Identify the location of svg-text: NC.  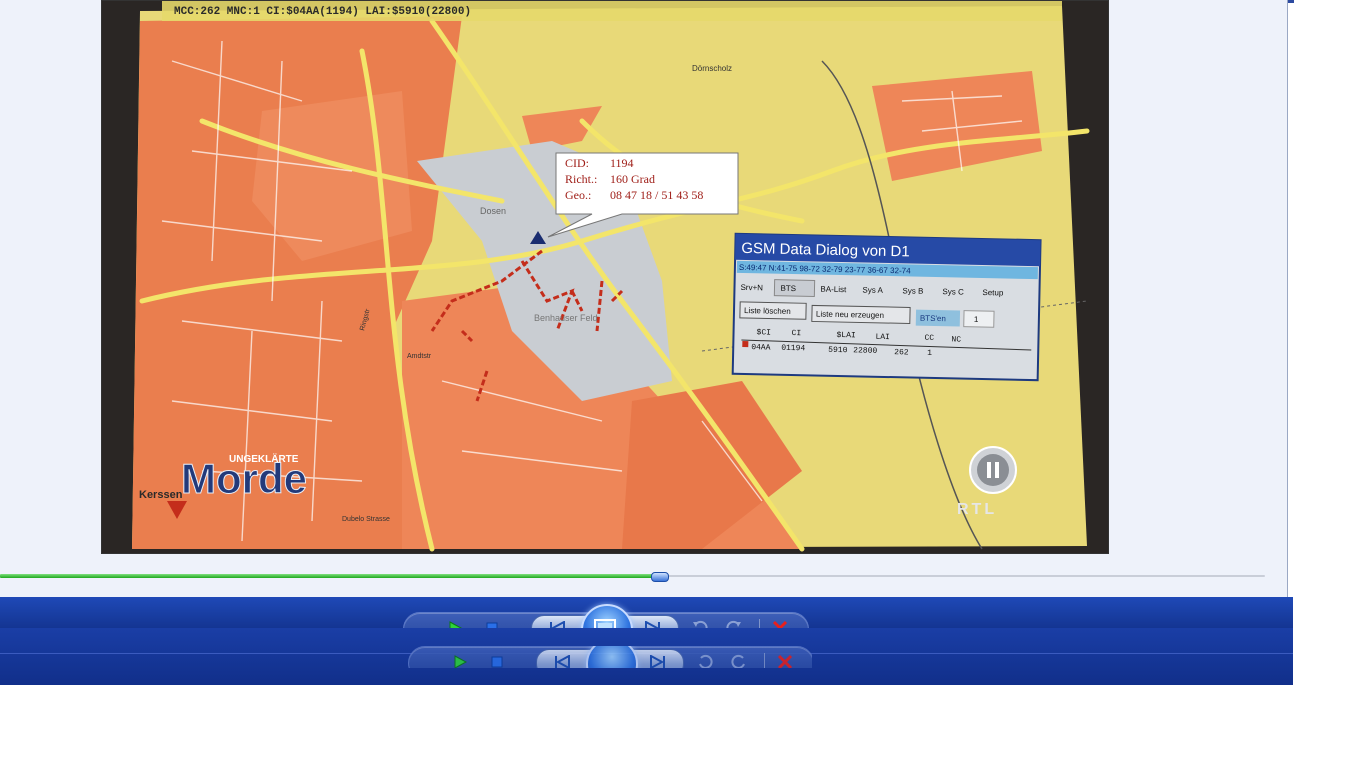
(956, 339).